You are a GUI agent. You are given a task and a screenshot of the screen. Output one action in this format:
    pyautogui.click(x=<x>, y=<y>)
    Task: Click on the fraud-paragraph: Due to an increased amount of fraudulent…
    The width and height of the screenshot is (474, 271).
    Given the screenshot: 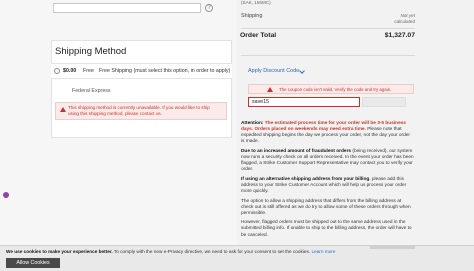 What is the action you would take?
    pyautogui.click(x=327, y=161)
    